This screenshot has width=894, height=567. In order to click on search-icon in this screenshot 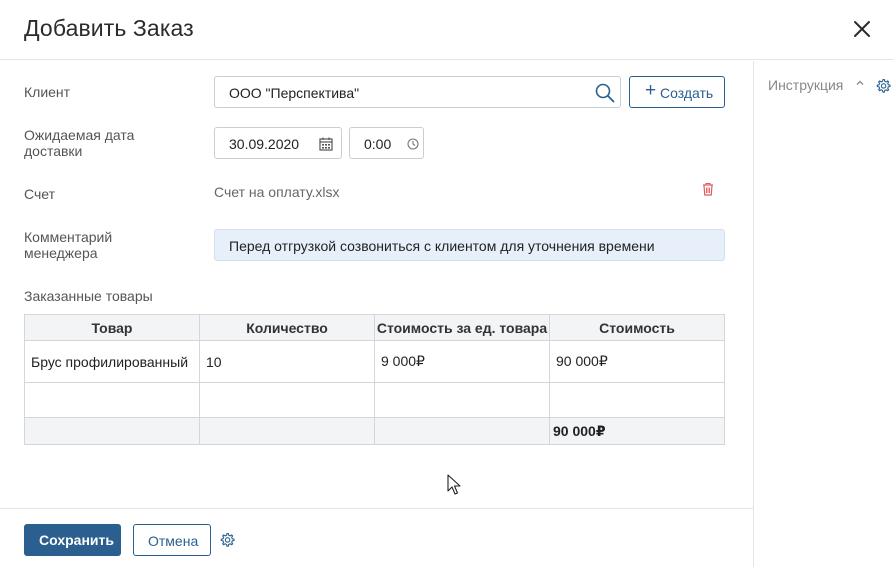, I will do `click(605, 93)`.